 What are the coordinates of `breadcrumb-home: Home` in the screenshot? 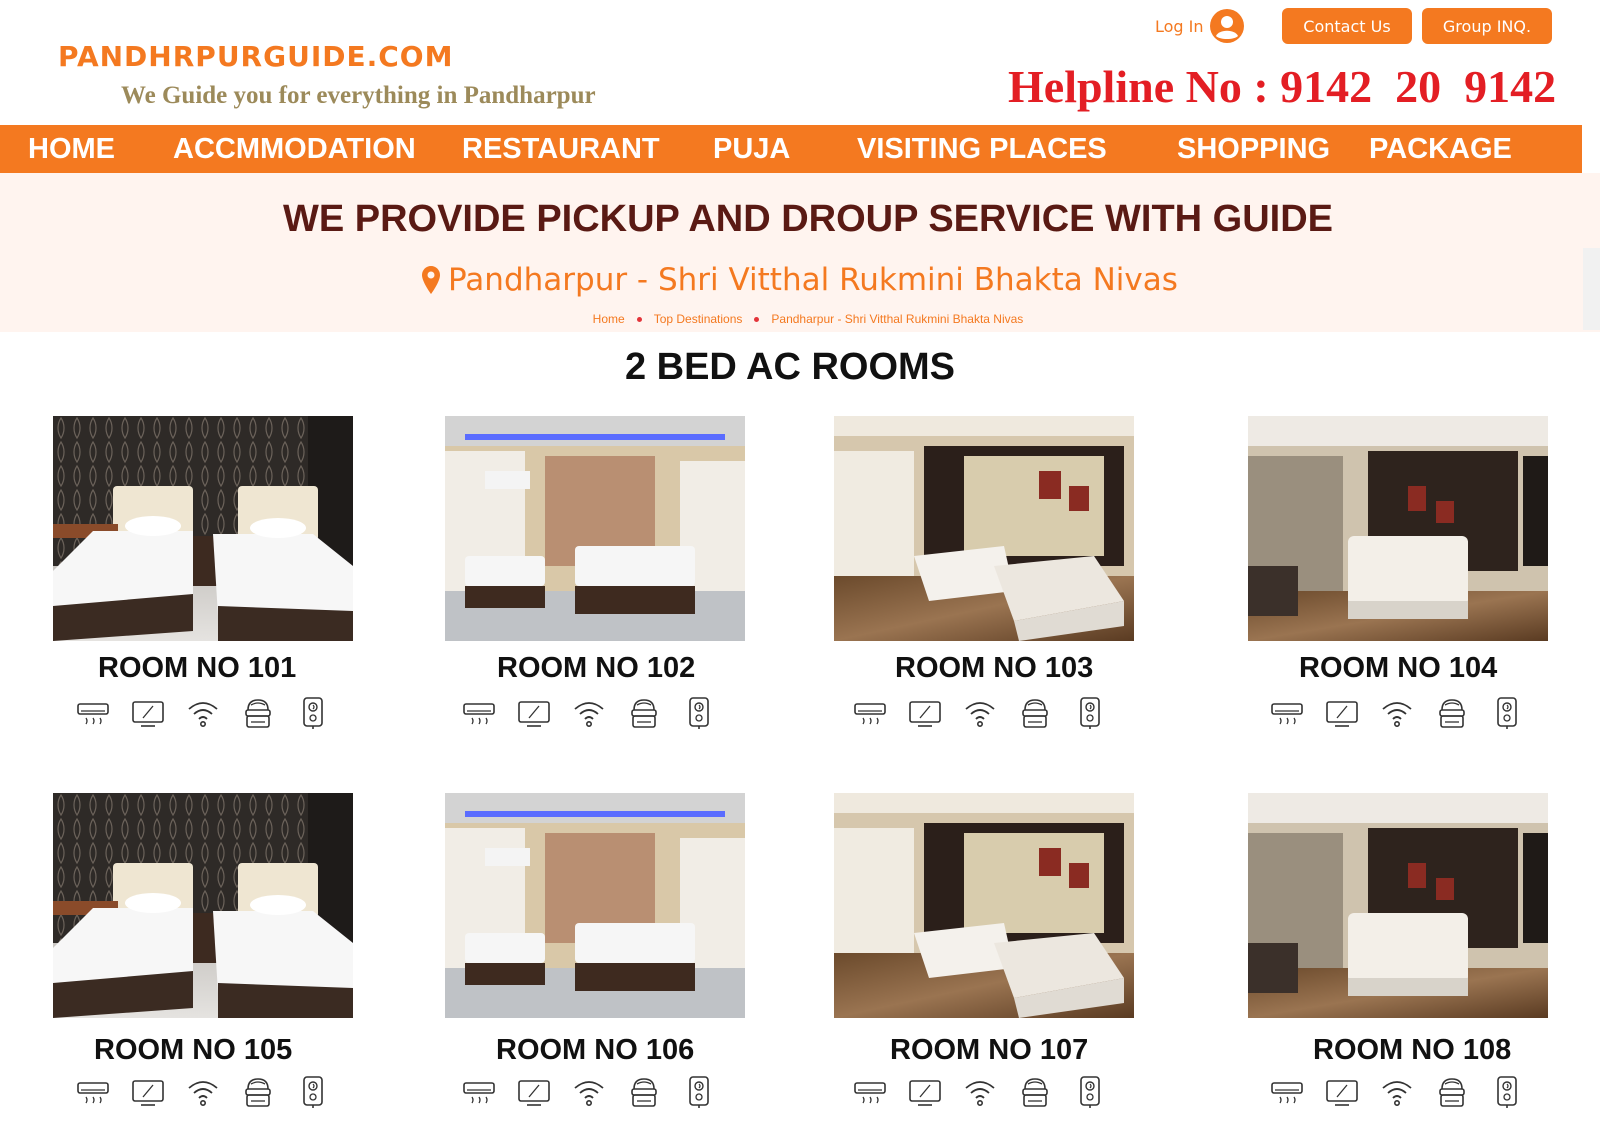 It's located at (609, 319).